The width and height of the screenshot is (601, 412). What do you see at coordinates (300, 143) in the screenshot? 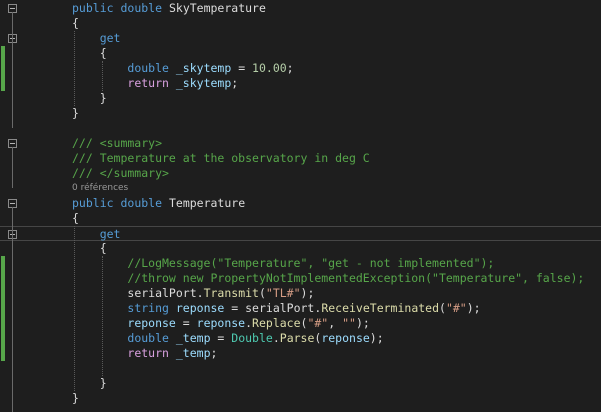
I see `code-line: /// <summary>` at bounding box center [300, 143].